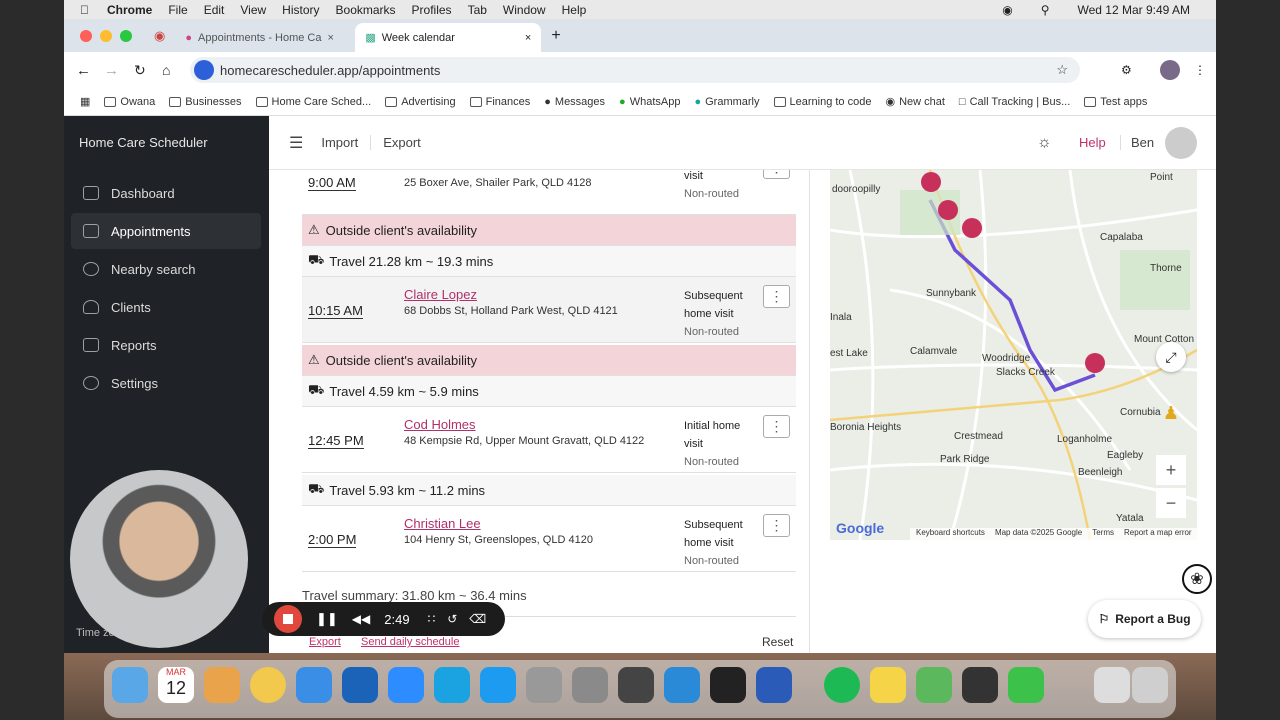  Describe the element at coordinates (1115, 102) in the screenshot. I see `bookmark-test-apps: Test apps` at that location.